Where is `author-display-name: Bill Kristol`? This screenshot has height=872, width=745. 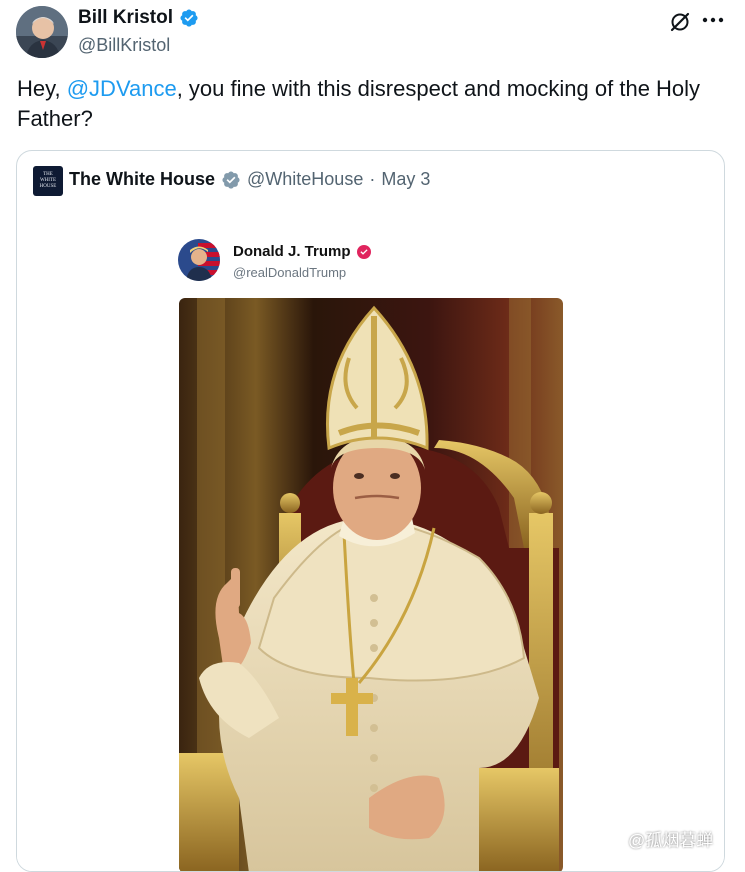 author-display-name: Bill Kristol is located at coordinates (125, 18).